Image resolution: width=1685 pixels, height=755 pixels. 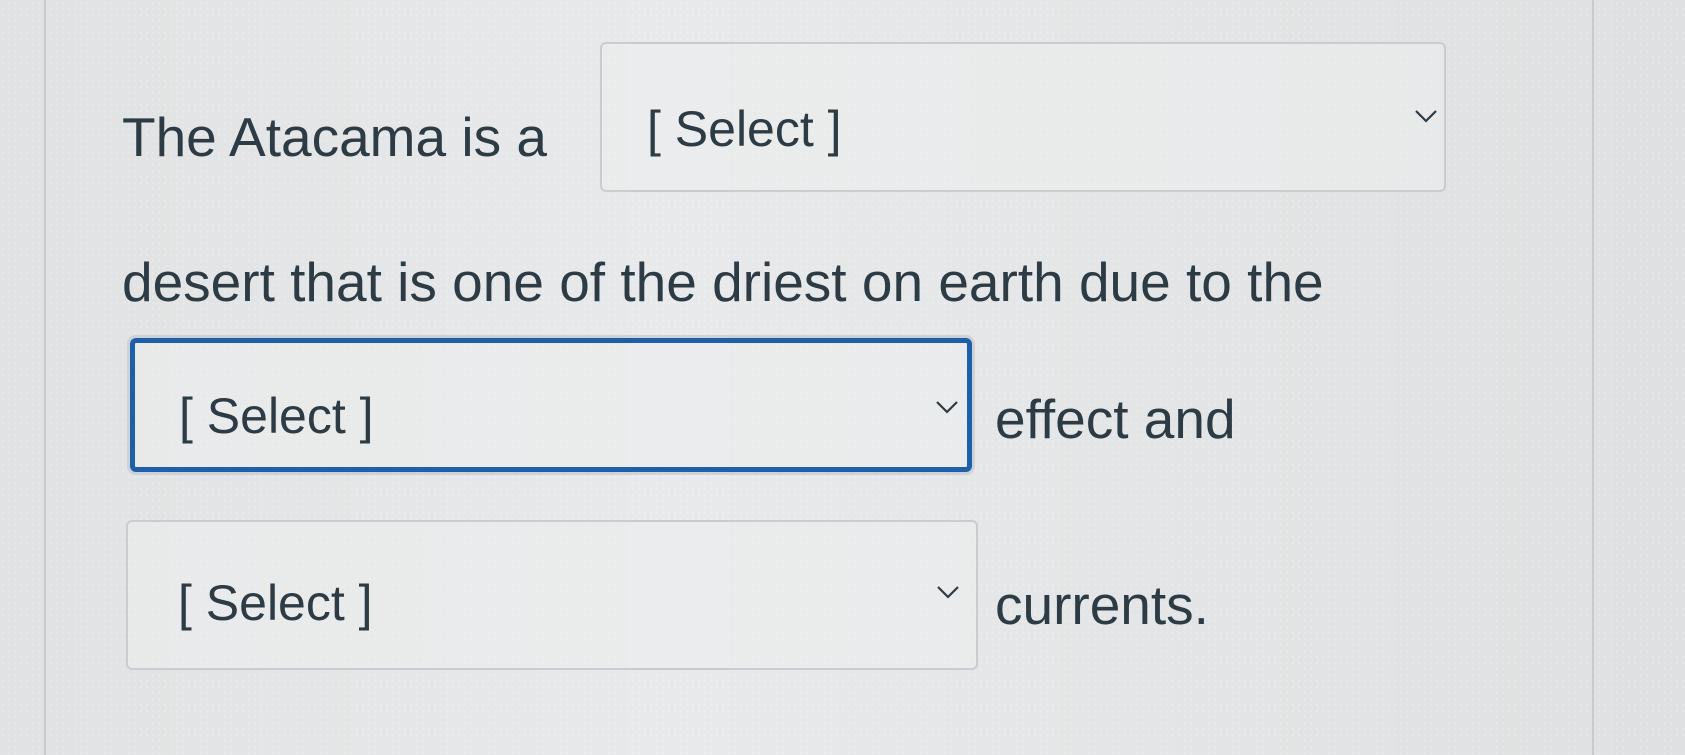 I want to click on panel-border-right, so click(x=1593, y=377).